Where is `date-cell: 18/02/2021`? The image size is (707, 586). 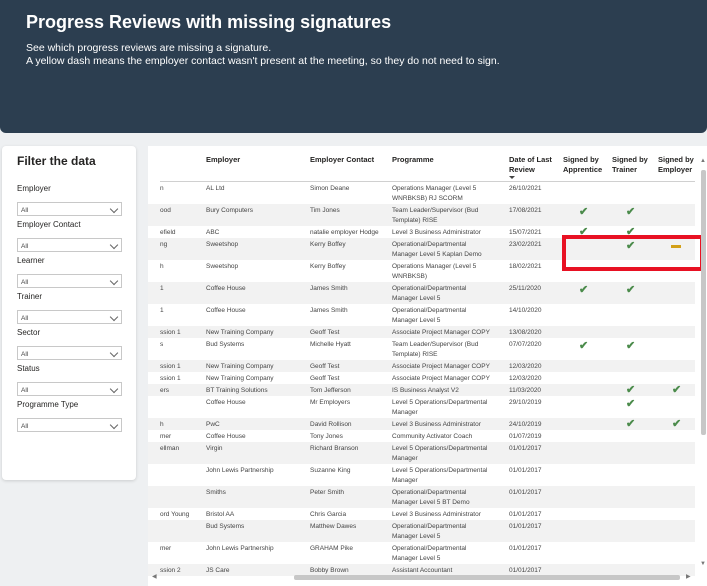 date-cell: 18/02/2021 is located at coordinates (525, 266).